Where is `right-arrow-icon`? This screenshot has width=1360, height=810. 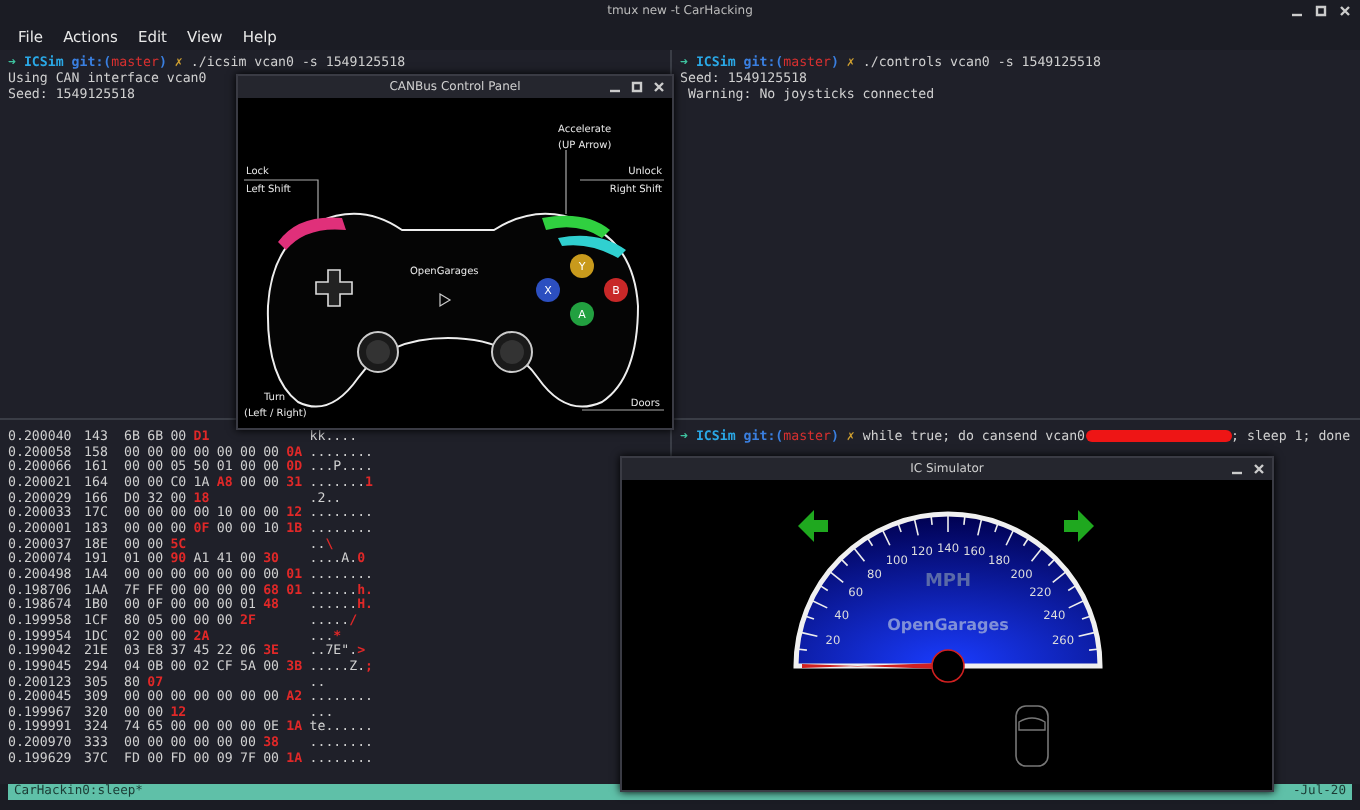 right-arrow-icon is located at coordinates (1079, 526).